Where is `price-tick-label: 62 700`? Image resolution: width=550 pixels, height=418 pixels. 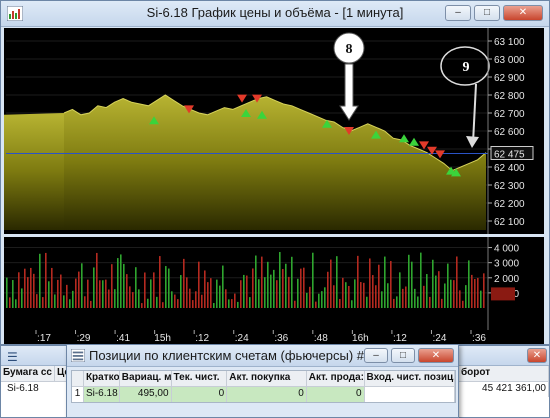 price-tick-label: 62 700 is located at coordinates (509, 114).